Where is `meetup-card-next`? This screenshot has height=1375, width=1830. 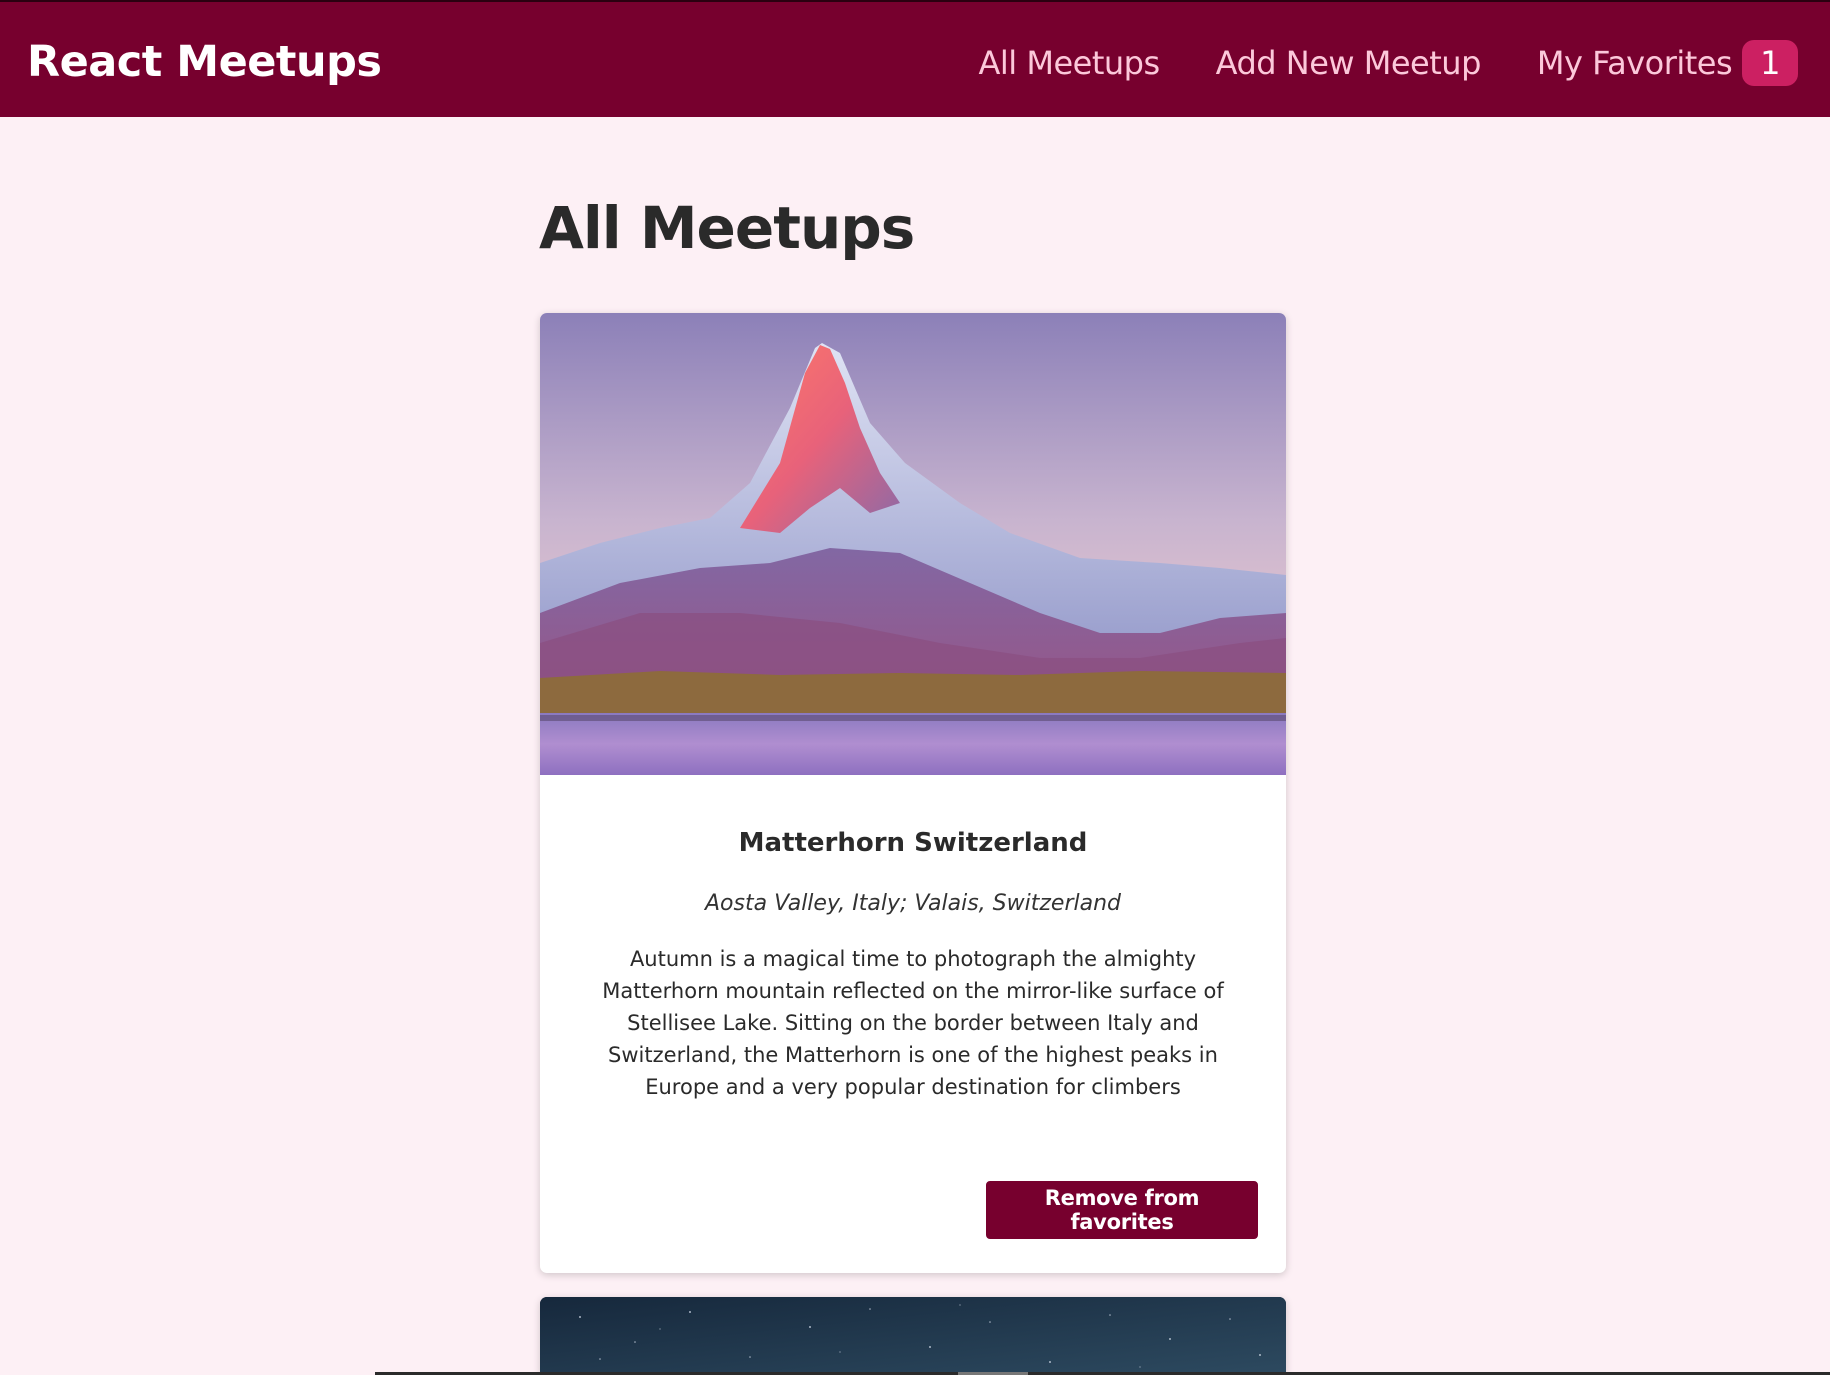
meetup-card-next is located at coordinates (913, 1336).